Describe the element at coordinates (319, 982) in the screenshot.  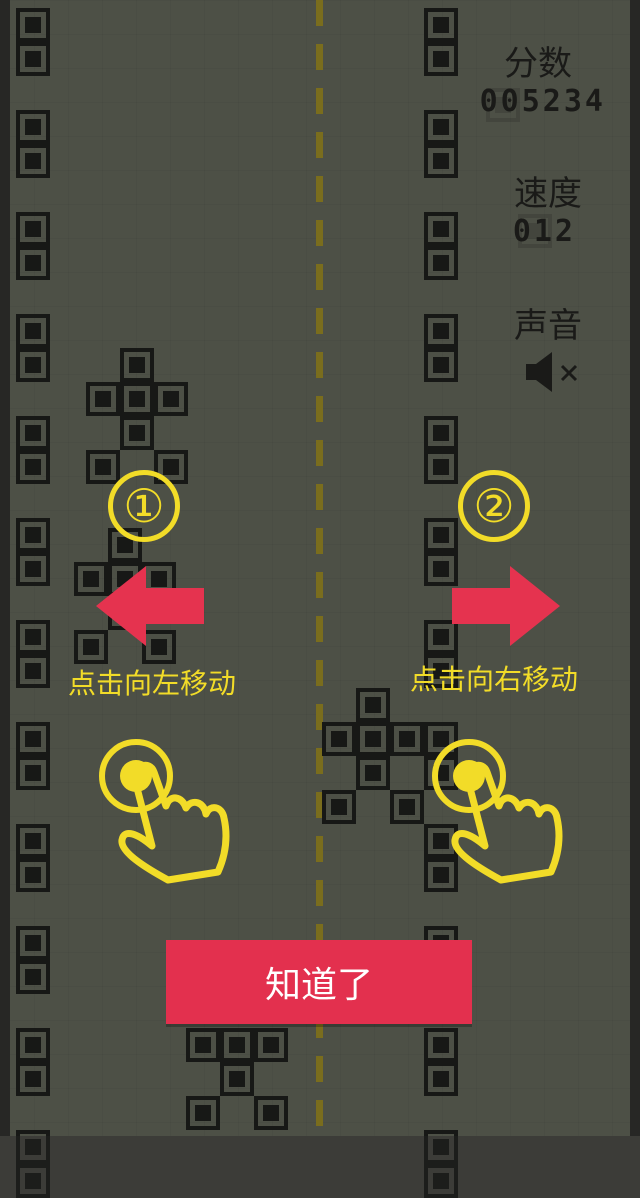
I see `got-it-button: 知道了` at that location.